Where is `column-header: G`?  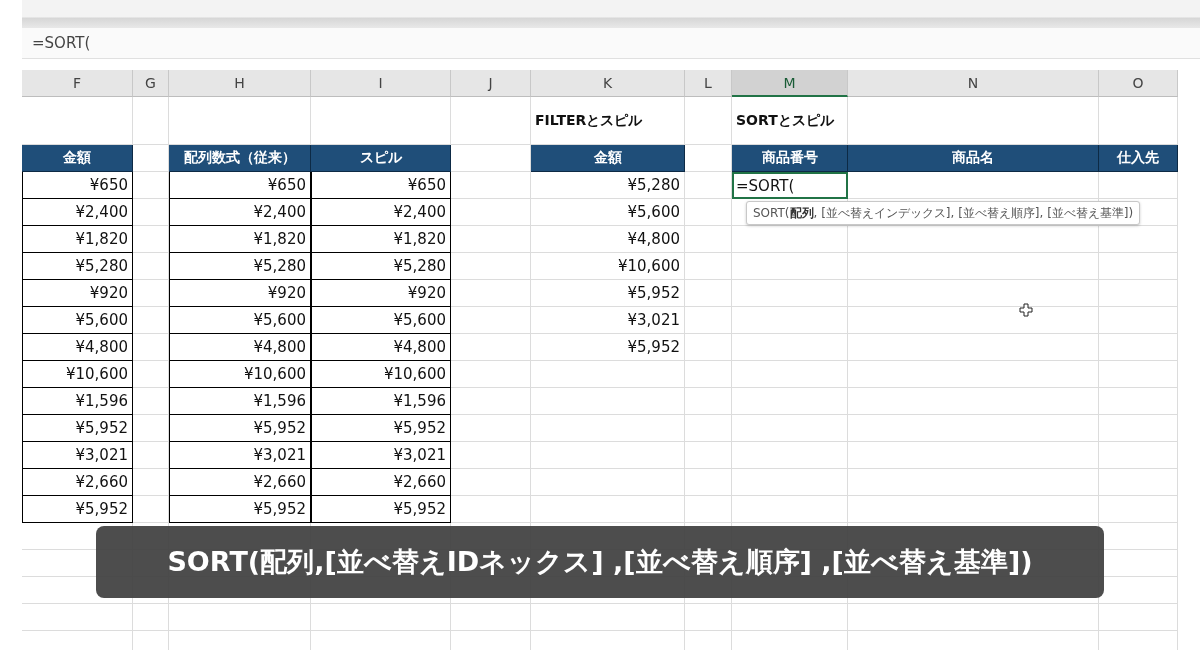
column-header: G is located at coordinates (151, 83).